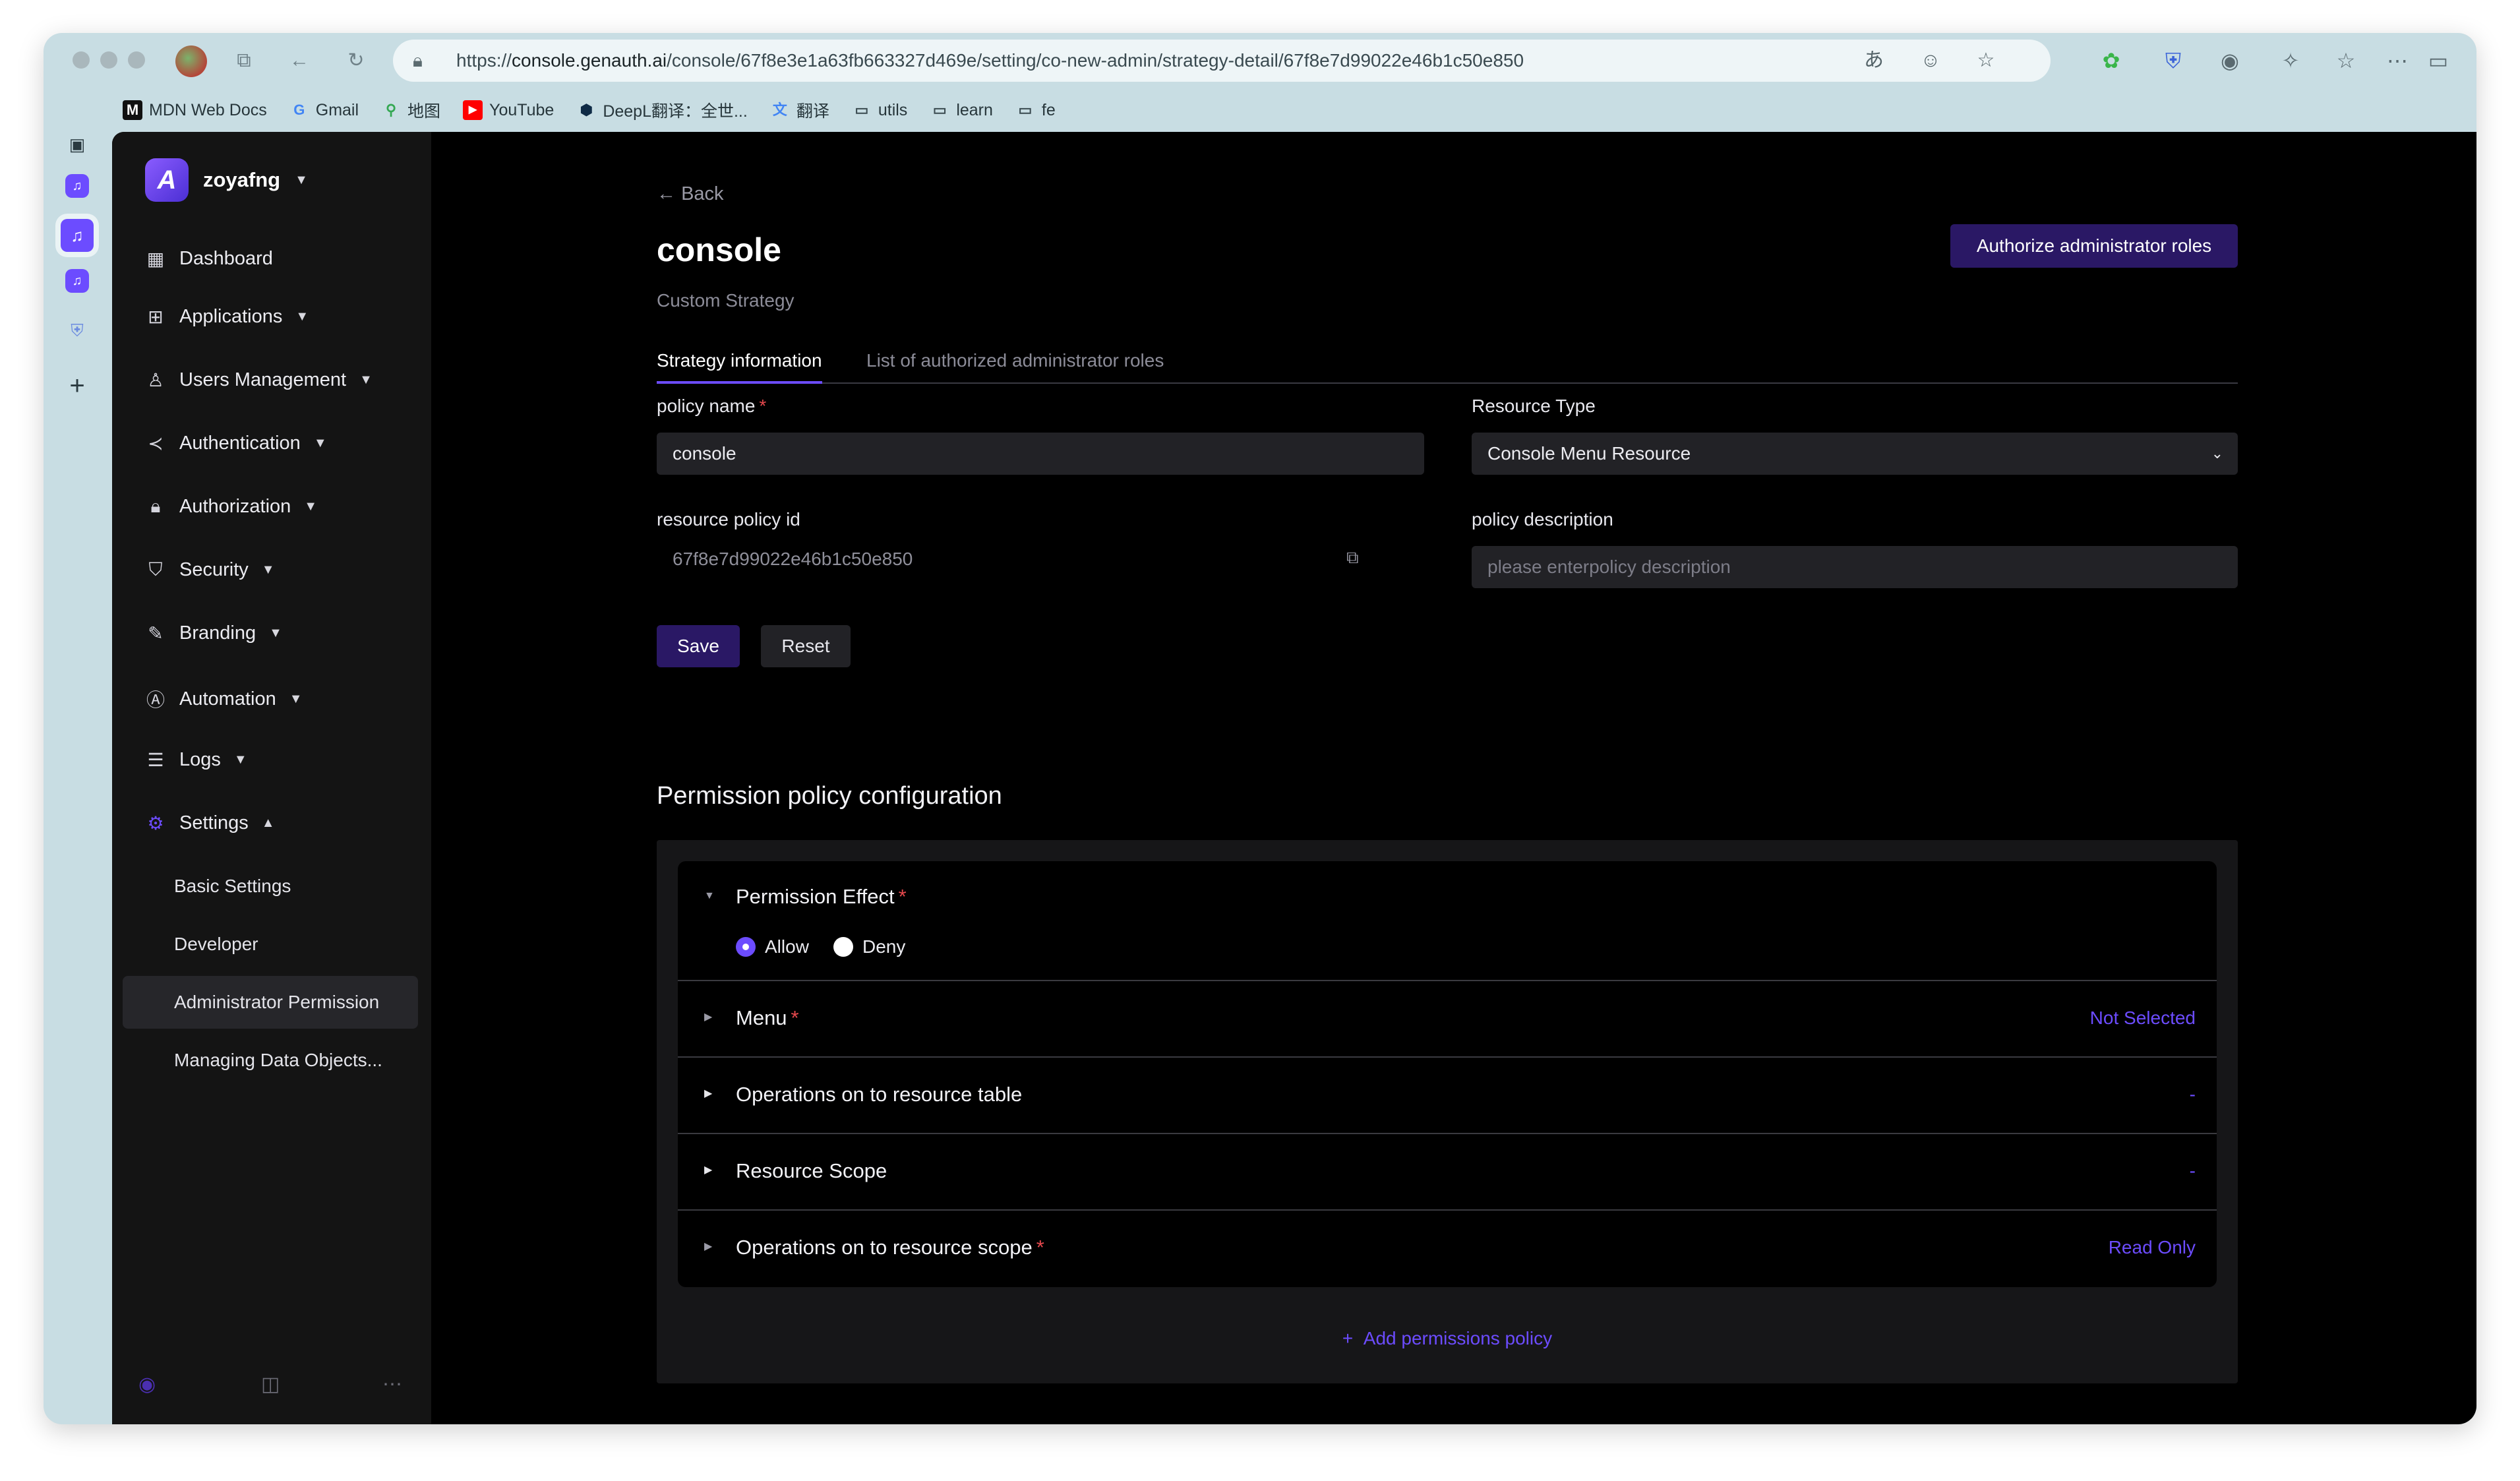  Describe the element at coordinates (270, 1384) in the screenshot. I see `collapse-sidebar-icon: ◫` at that location.